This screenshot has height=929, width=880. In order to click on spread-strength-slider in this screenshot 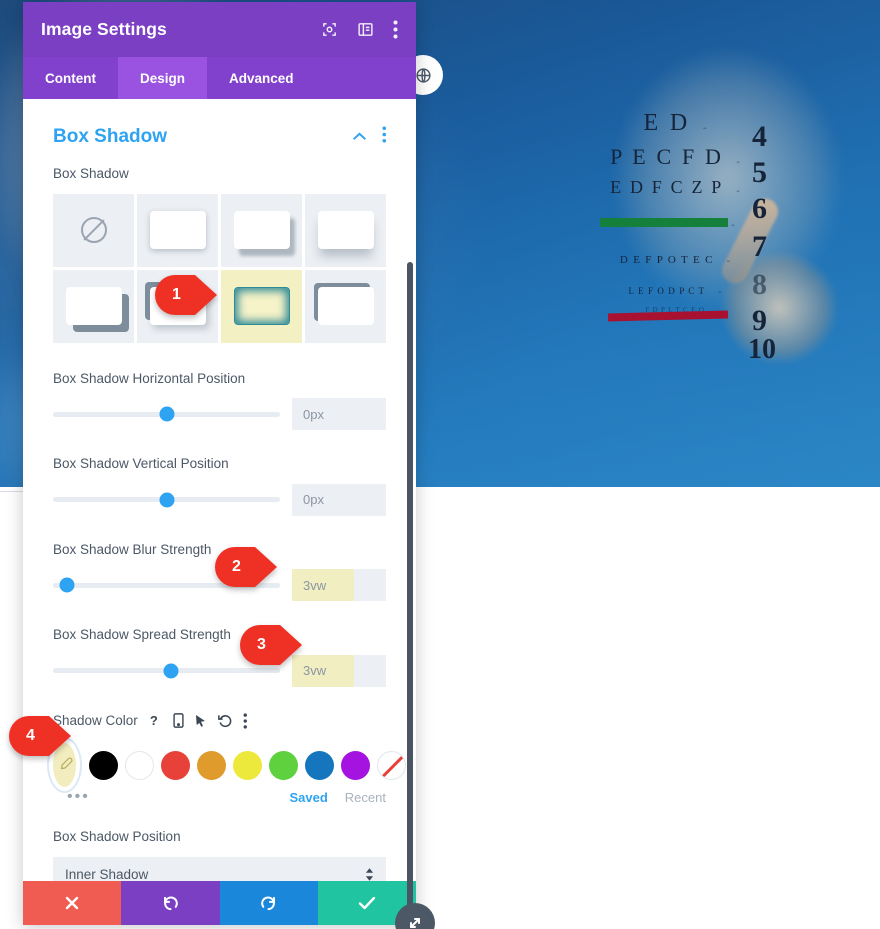, I will do `click(166, 671)`.